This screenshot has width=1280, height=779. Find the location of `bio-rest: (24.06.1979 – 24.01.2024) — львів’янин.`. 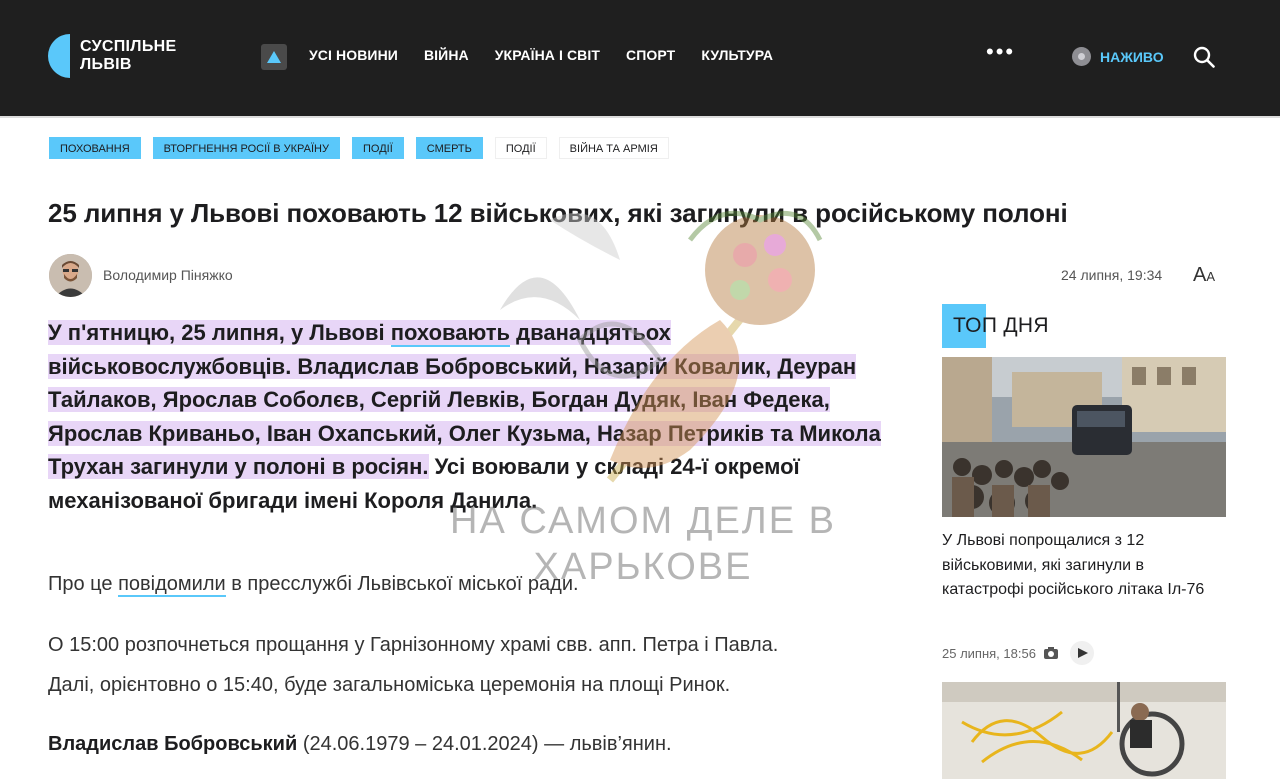

bio-rest: (24.06.1979 – 24.01.2024) — львів’янин. is located at coordinates (484, 744).